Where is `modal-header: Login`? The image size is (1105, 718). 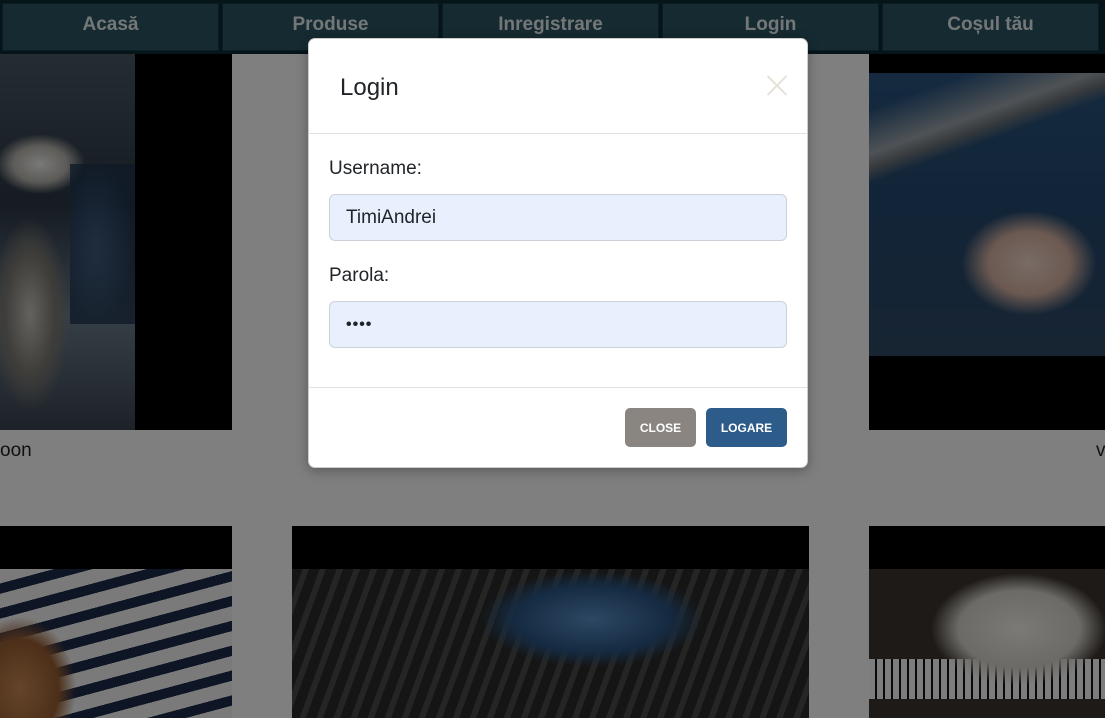 modal-header: Login is located at coordinates (558, 86).